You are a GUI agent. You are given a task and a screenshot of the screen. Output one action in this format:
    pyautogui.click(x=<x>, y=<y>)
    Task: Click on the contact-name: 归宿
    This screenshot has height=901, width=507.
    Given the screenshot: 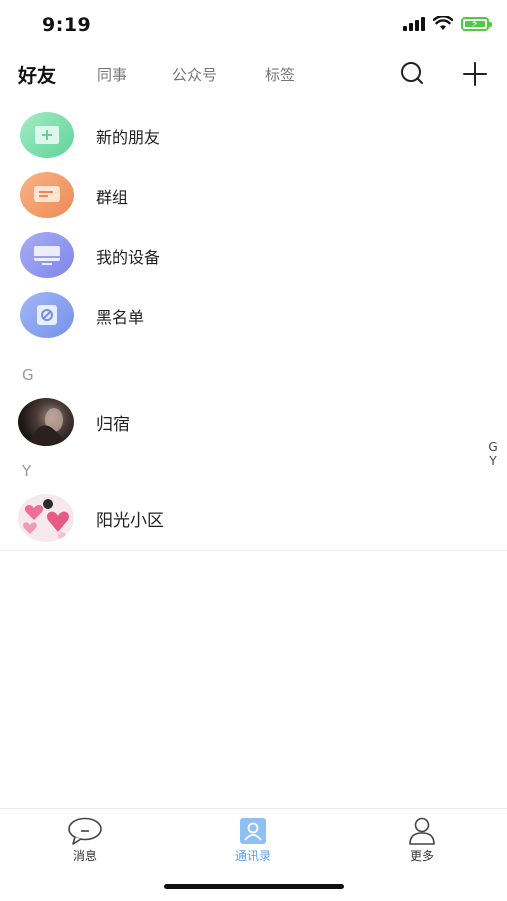 What is the action you would take?
    pyautogui.click(x=113, y=425)
    